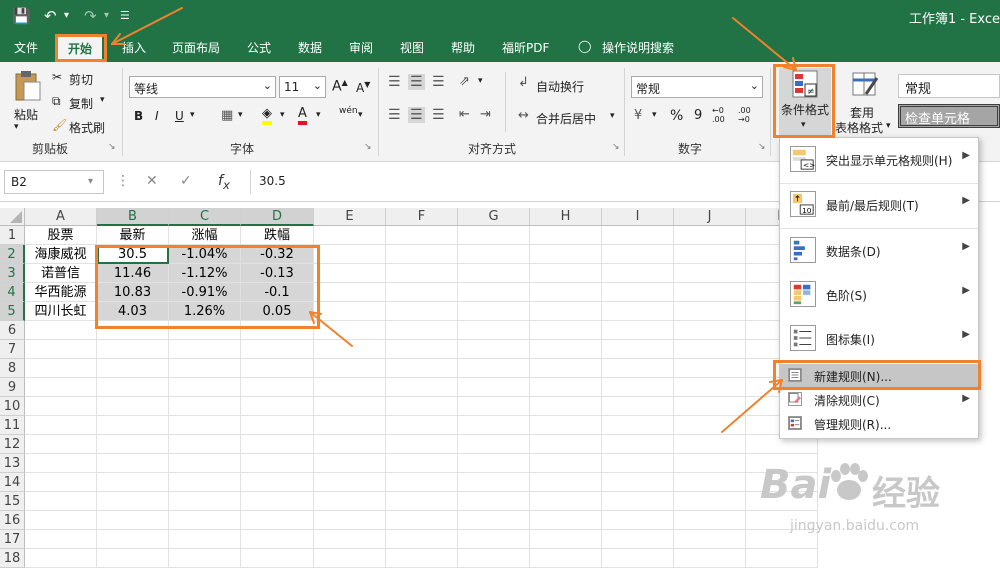 The image size is (1000, 568). What do you see at coordinates (340, 86) in the screenshot?
I see `grow-font-icon: A▲` at bounding box center [340, 86].